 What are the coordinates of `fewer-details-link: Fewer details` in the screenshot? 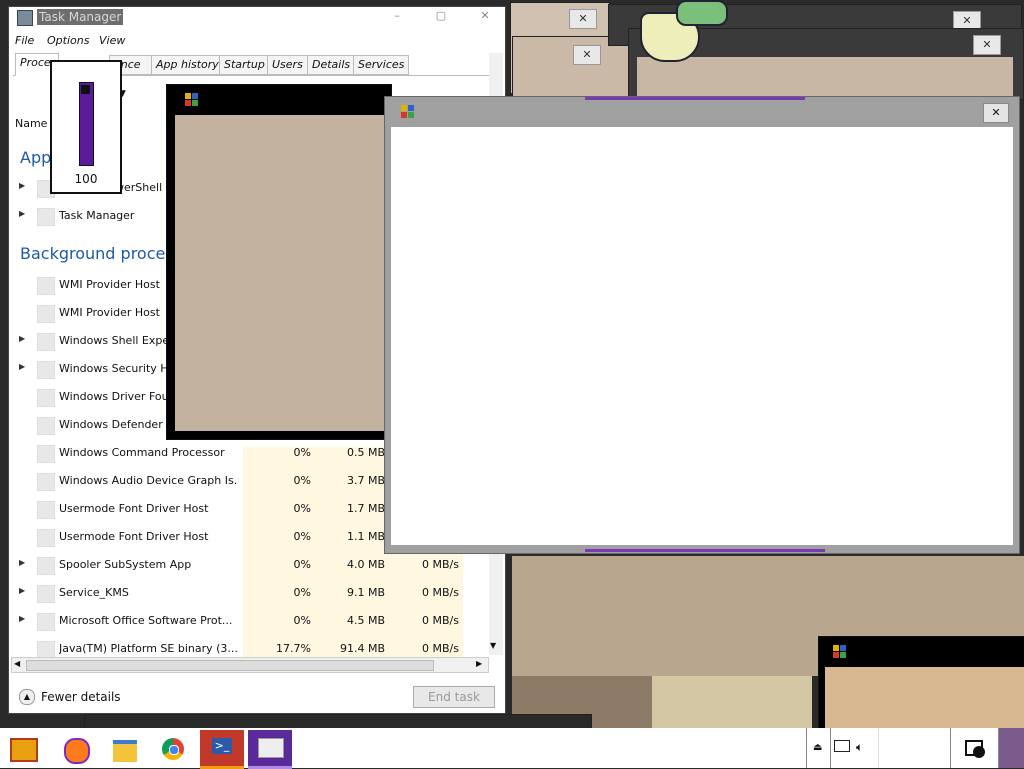 It's located at (81, 697).